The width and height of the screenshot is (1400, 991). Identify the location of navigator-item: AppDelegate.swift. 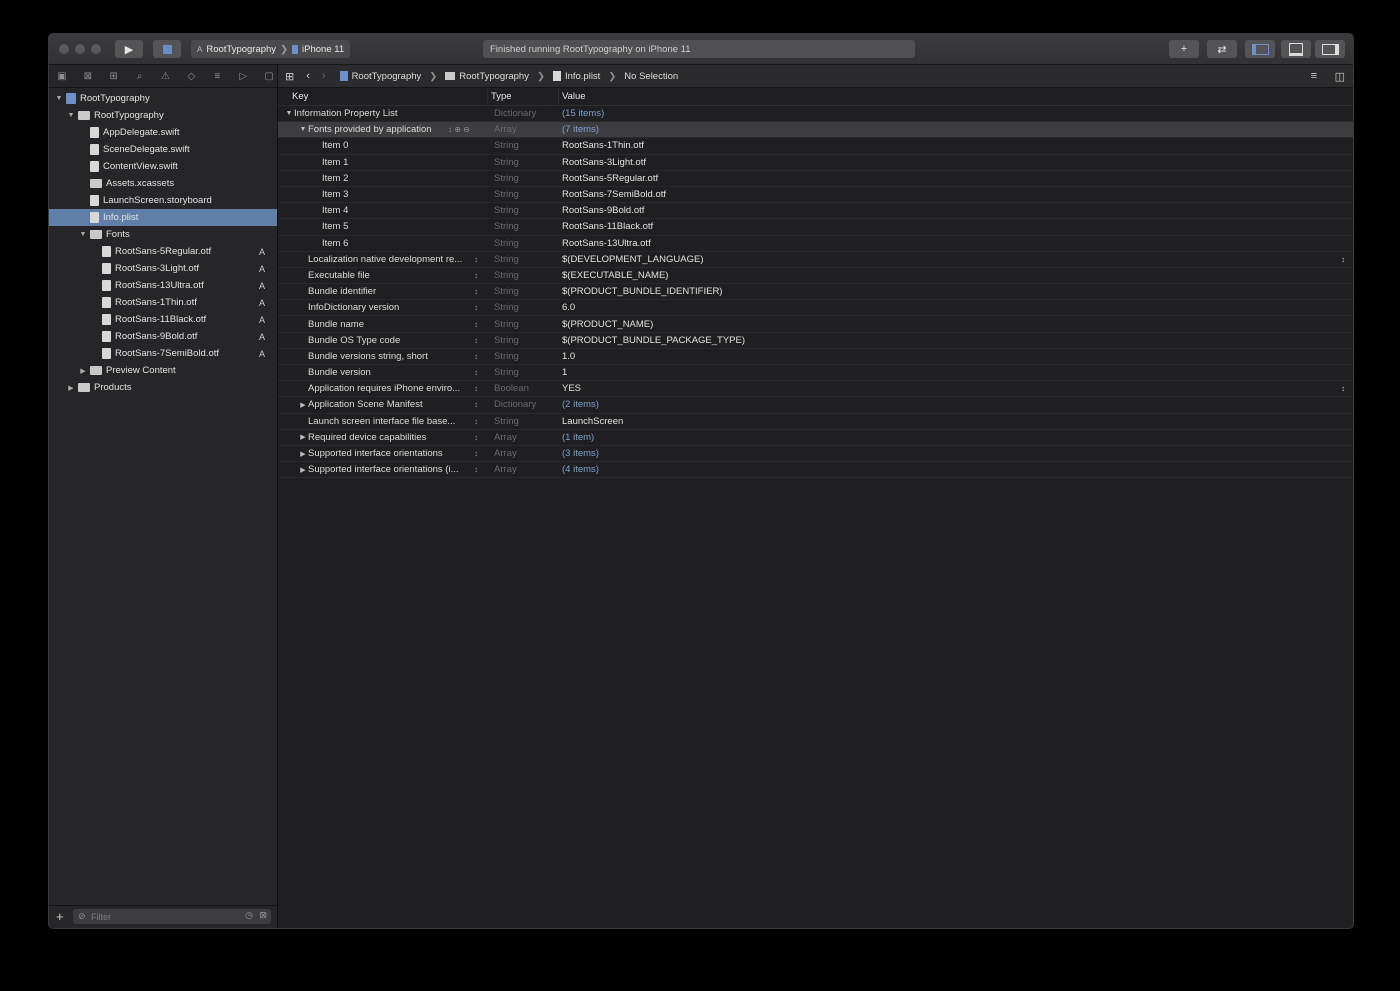
(163, 132).